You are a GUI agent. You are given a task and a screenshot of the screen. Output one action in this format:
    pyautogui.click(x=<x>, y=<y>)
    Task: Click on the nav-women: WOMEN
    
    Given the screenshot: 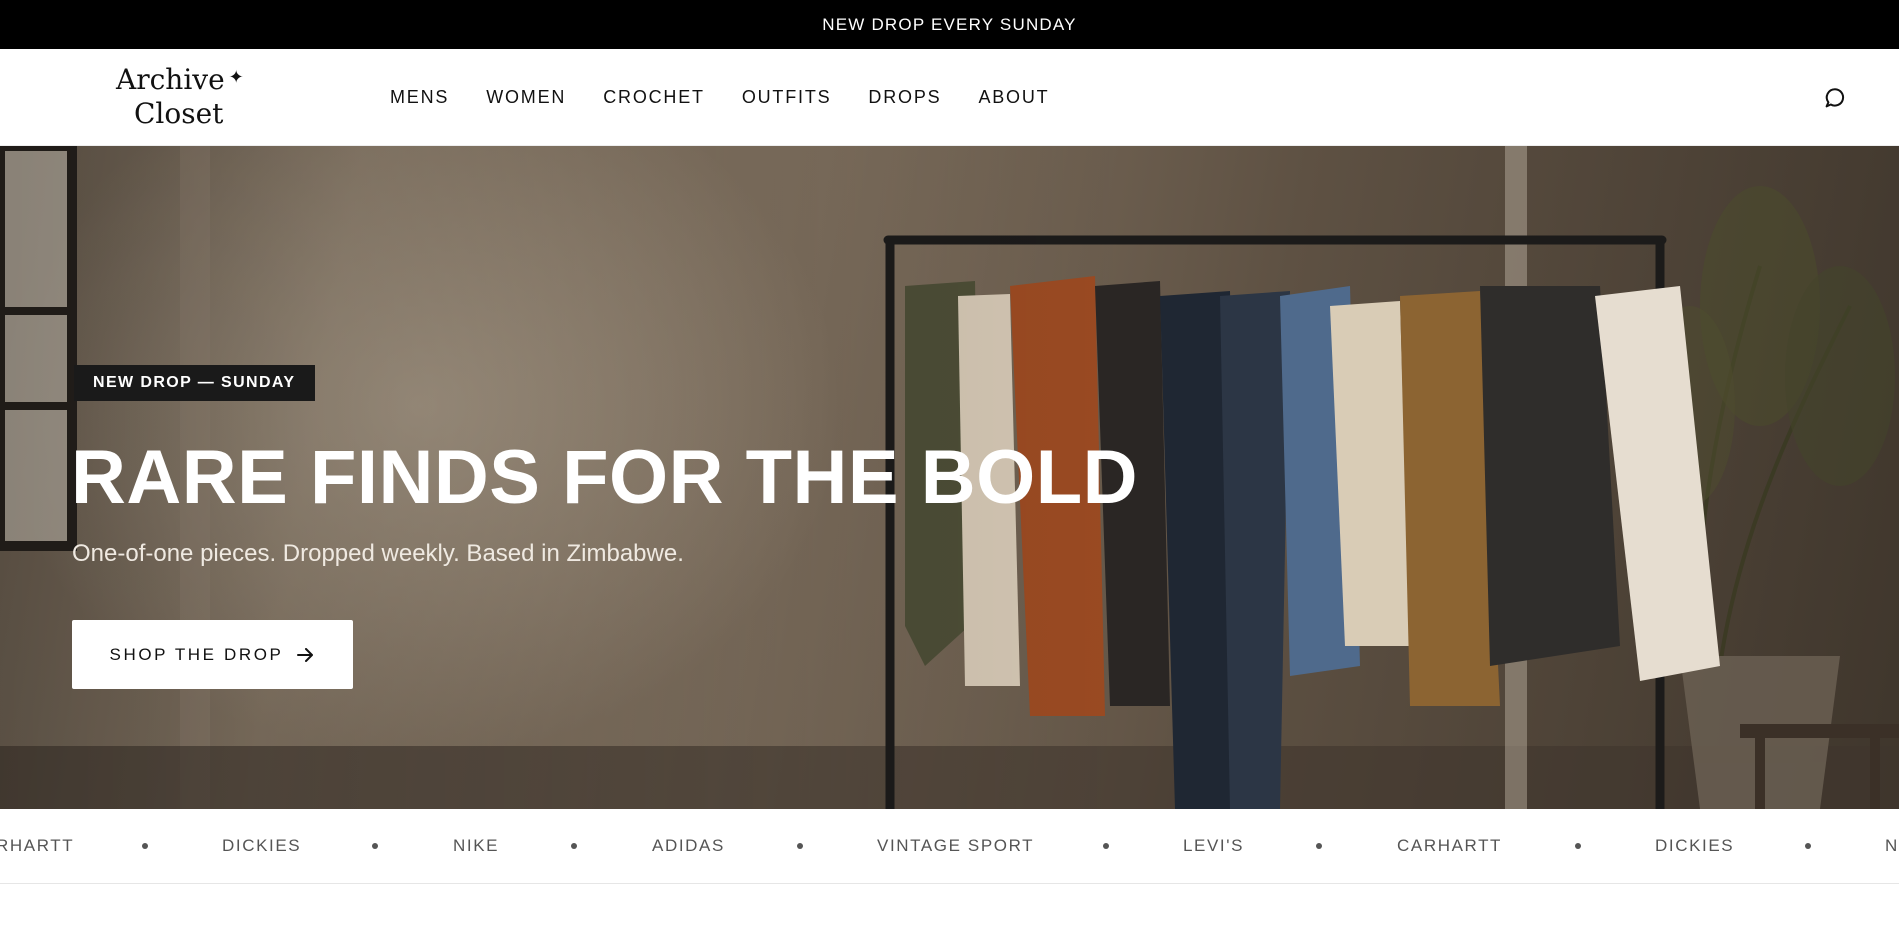 What is the action you would take?
    pyautogui.click(x=526, y=97)
    